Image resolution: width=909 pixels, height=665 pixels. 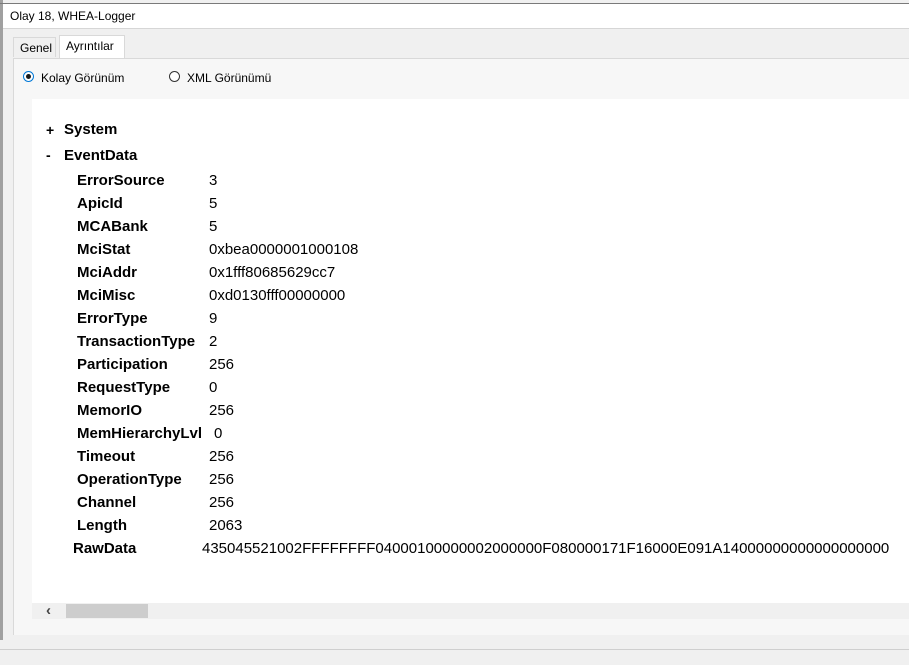 What do you see at coordinates (222, 364) in the screenshot?
I see `field-value-participation: 256` at bounding box center [222, 364].